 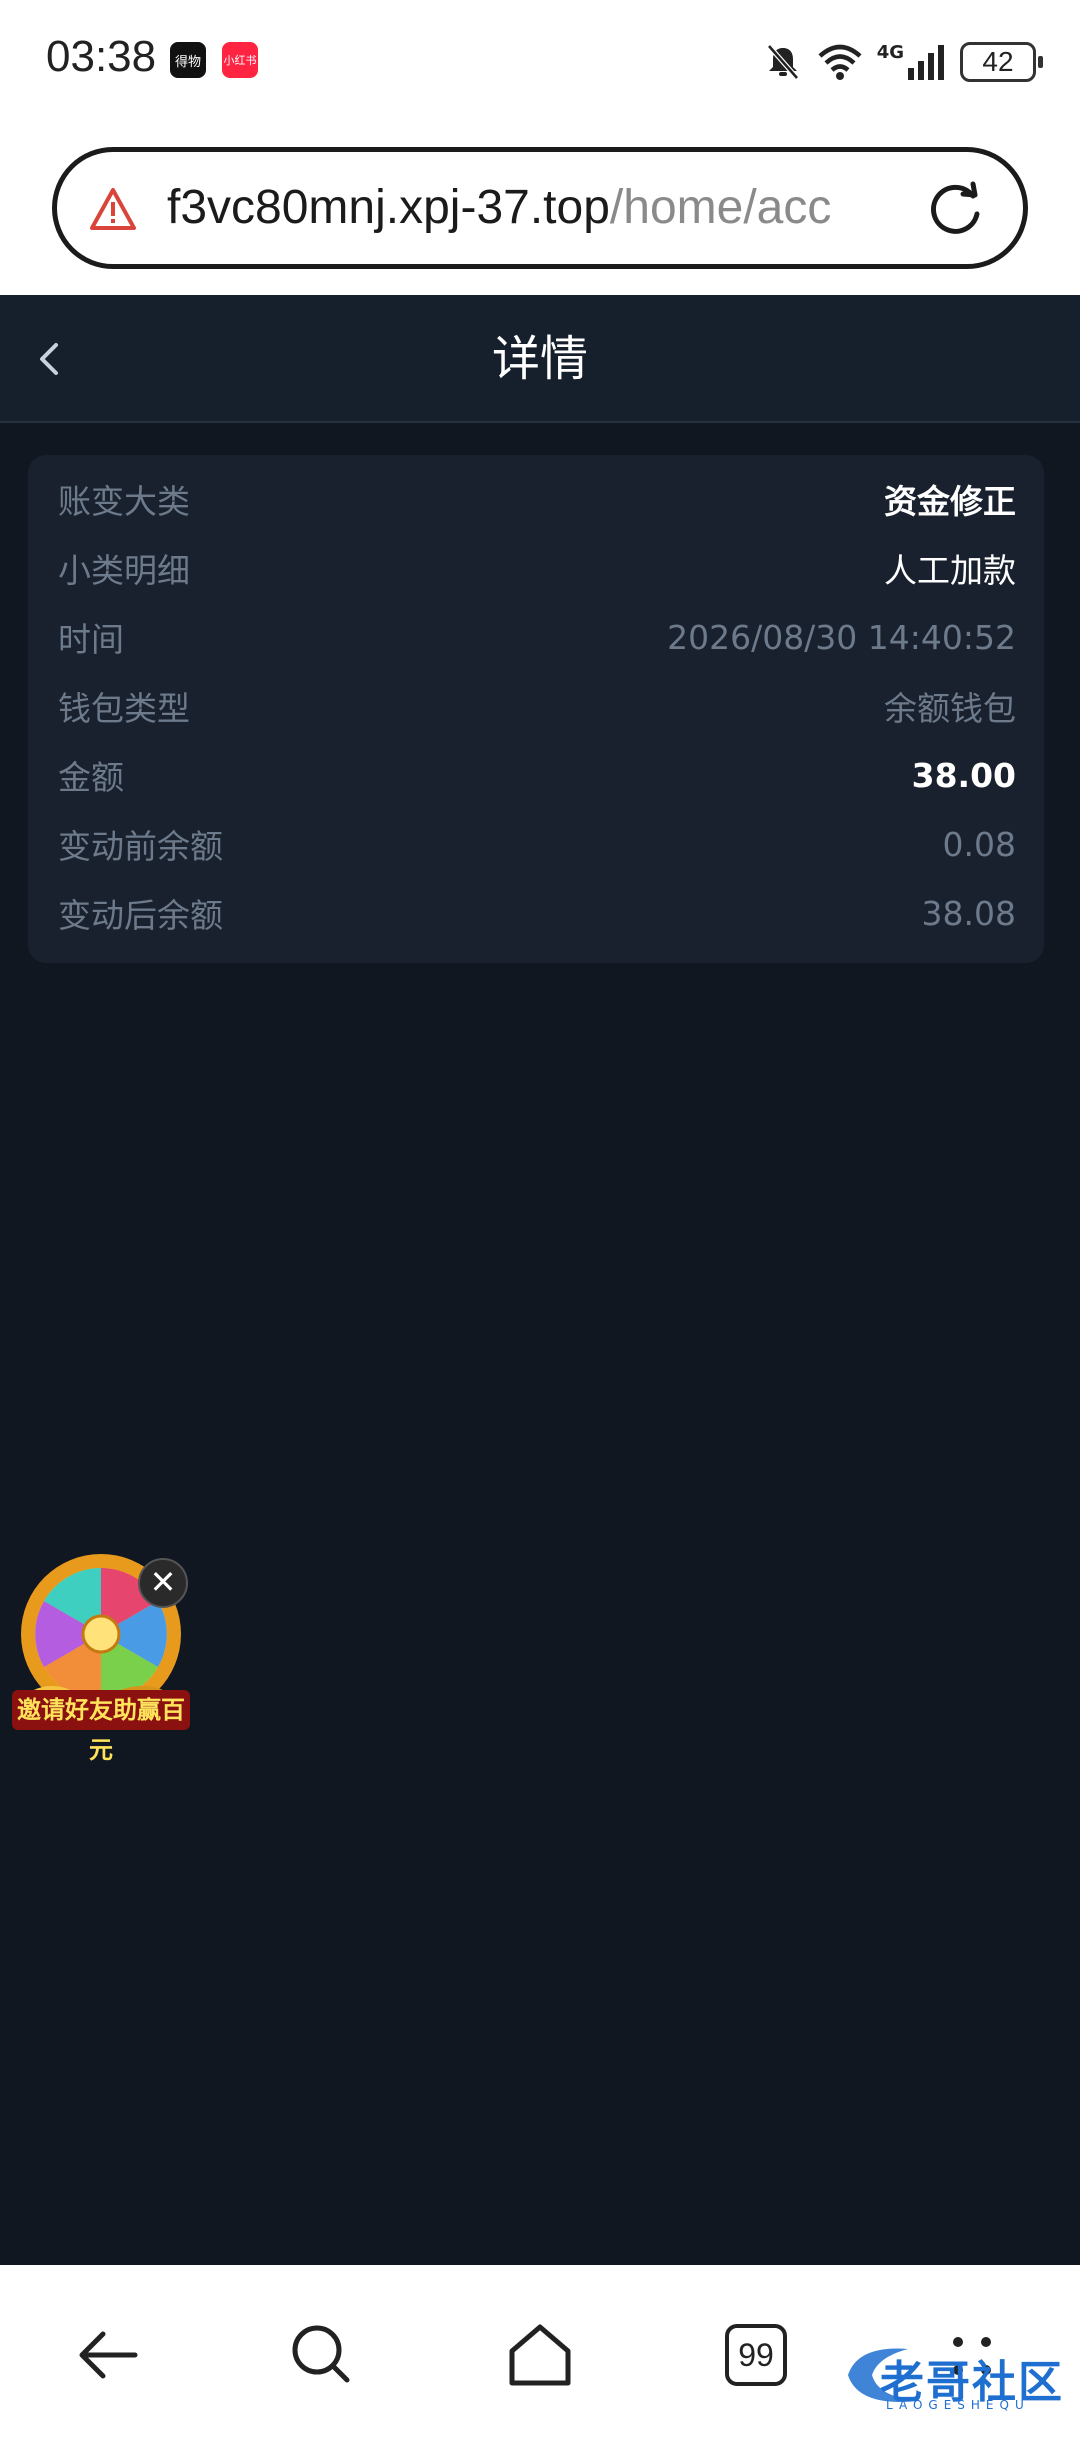 What do you see at coordinates (950, 570) in the screenshot?
I see `detail-value: 人工加款` at bounding box center [950, 570].